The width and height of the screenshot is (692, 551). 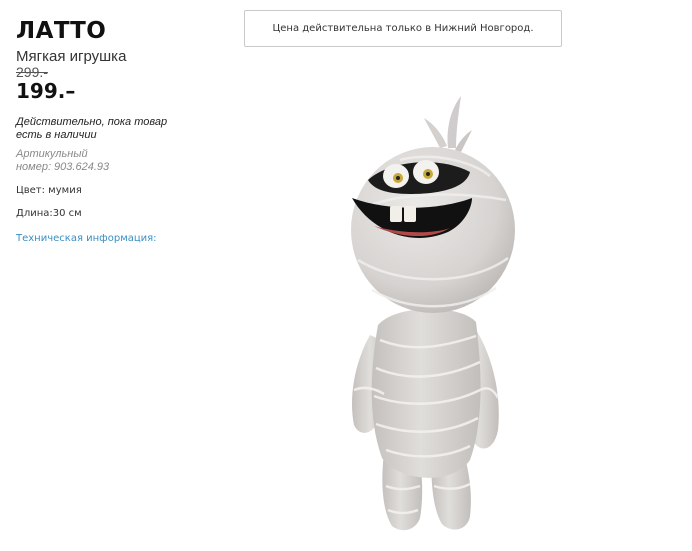 I want to click on old-price: 299.-, so click(x=32, y=72).